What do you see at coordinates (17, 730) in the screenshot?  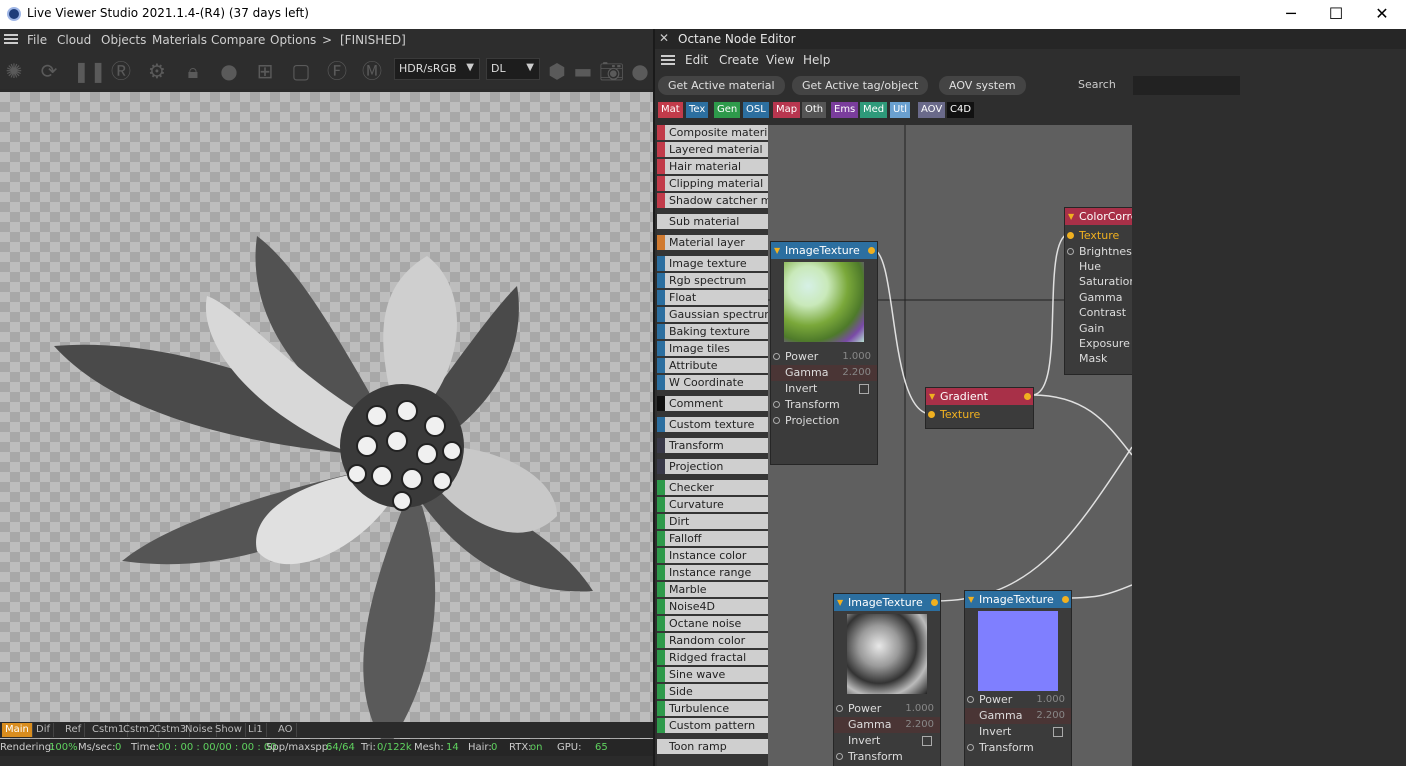 I see `pass-main: Main` at bounding box center [17, 730].